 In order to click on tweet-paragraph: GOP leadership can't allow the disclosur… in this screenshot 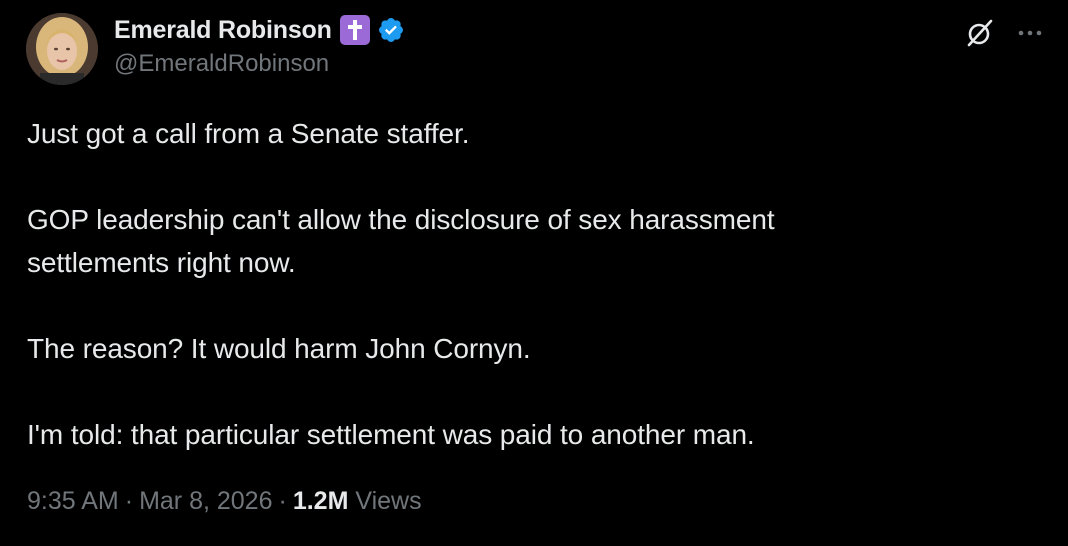, I will do `click(401, 241)`.